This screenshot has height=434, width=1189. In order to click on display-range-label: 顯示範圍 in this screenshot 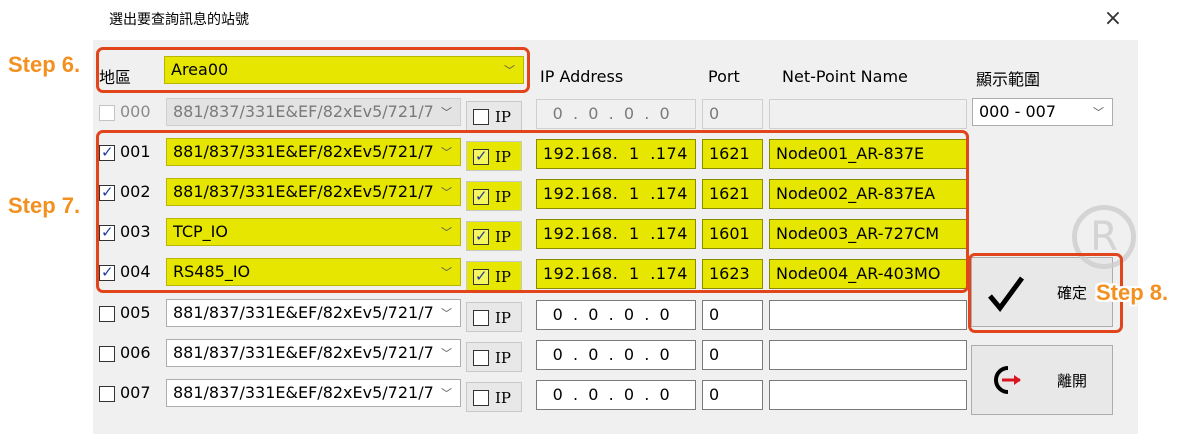, I will do `click(1008, 79)`.